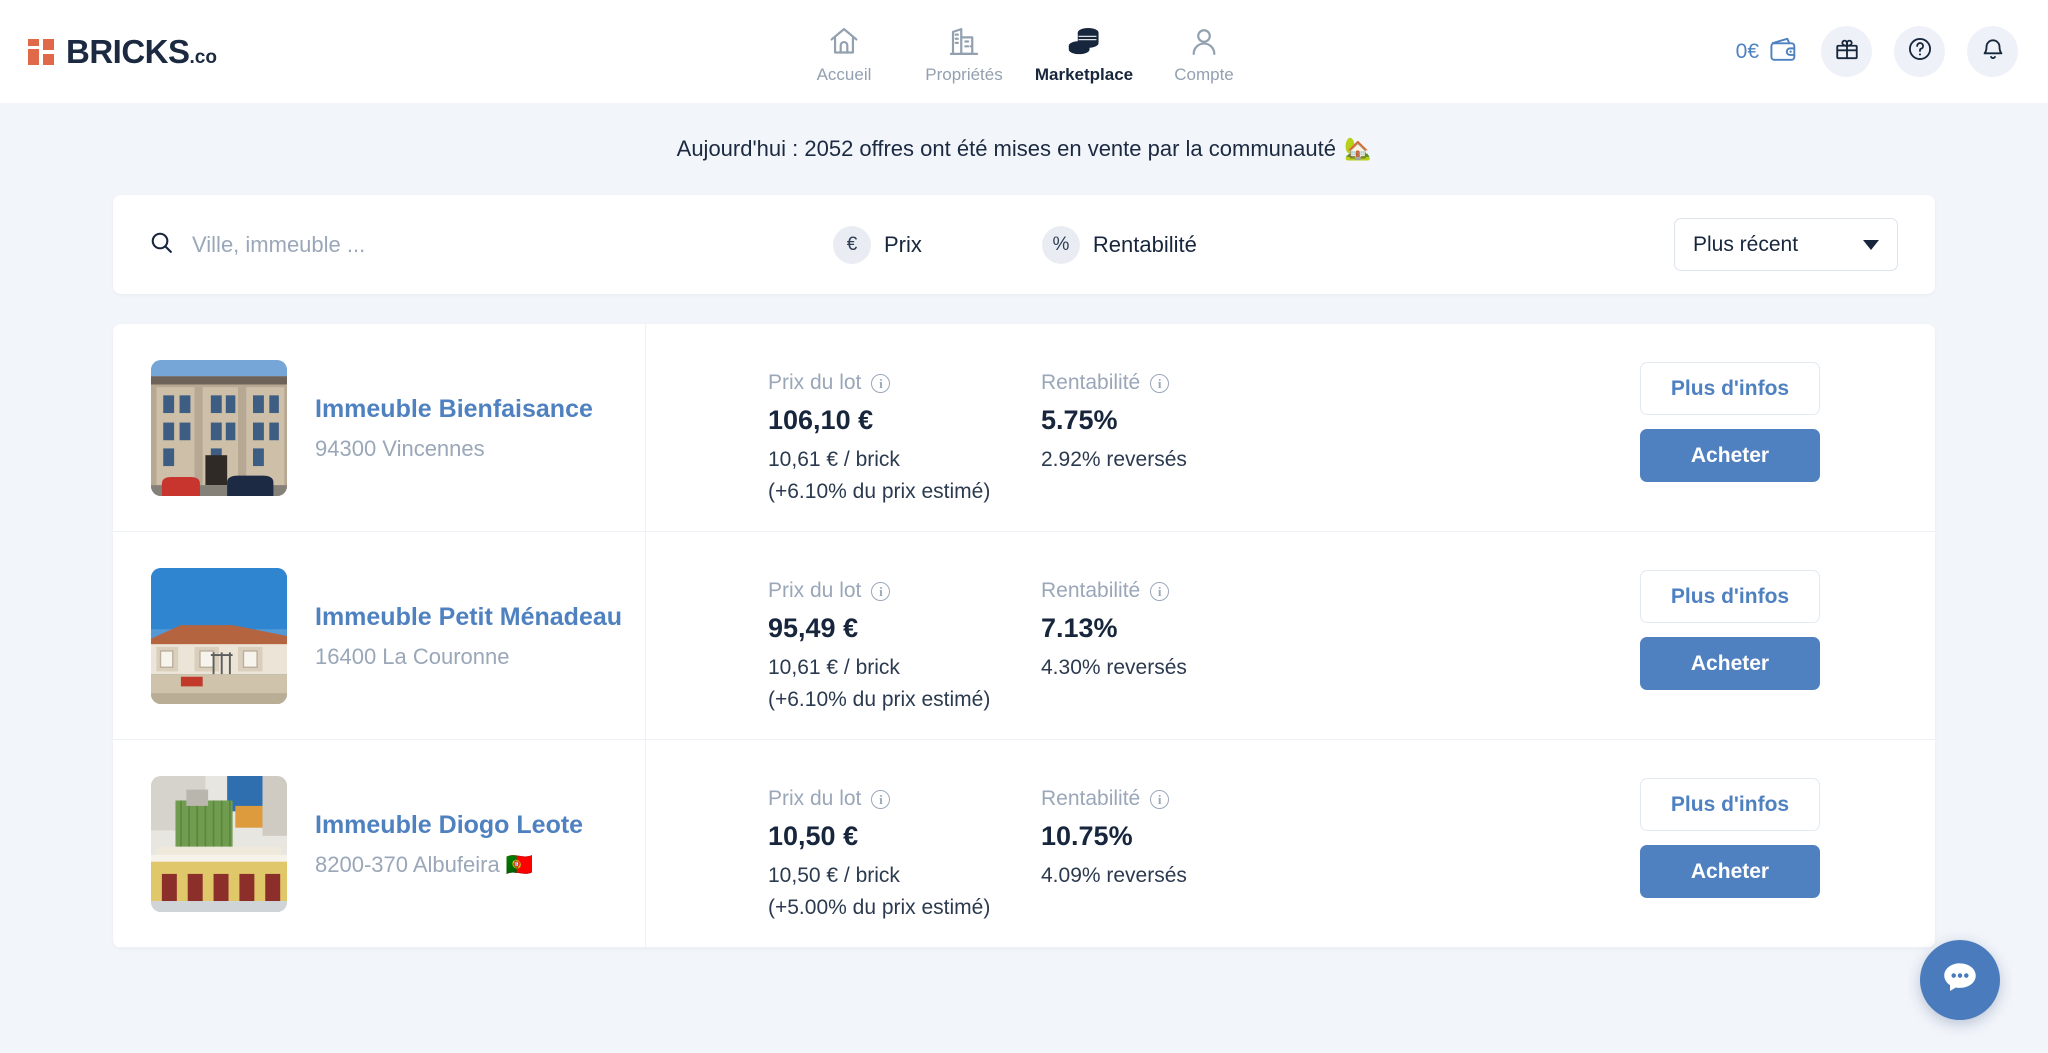  Describe the element at coordinates (468, 618) in the screenshot. I see `listing-title: Immeuble Petit Ménadeau` at that location.